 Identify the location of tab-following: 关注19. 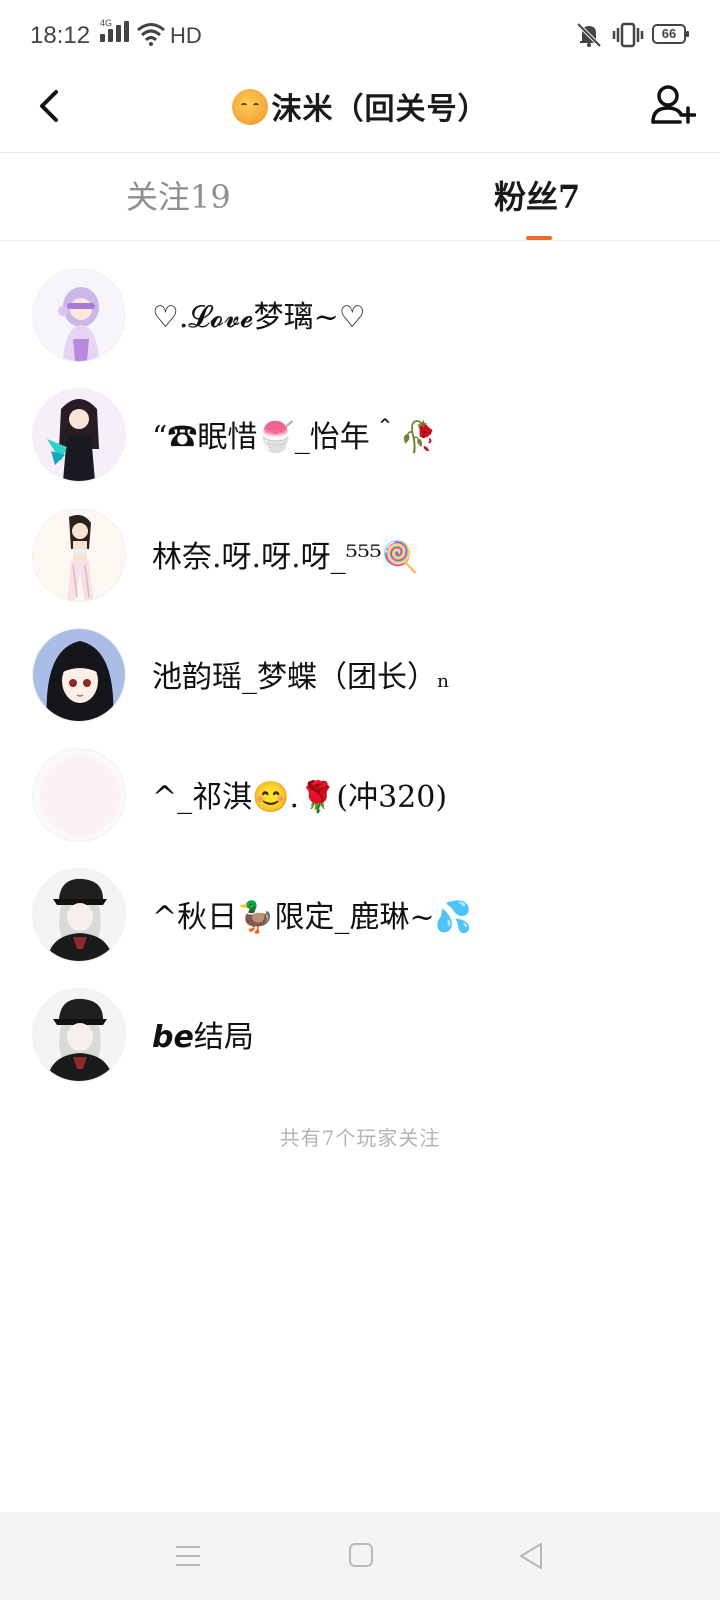
(178, 195).